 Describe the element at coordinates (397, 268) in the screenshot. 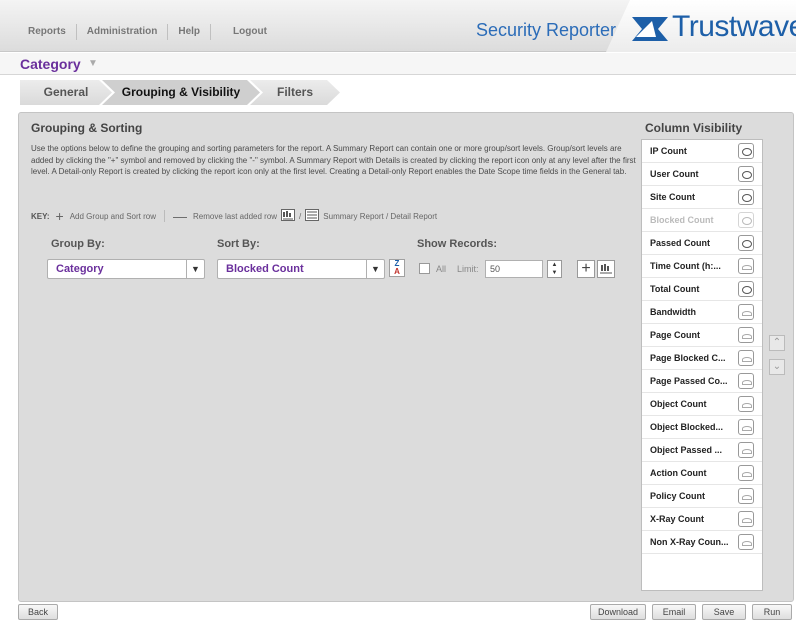

I see `sort-az-icon: ZA` at that location.